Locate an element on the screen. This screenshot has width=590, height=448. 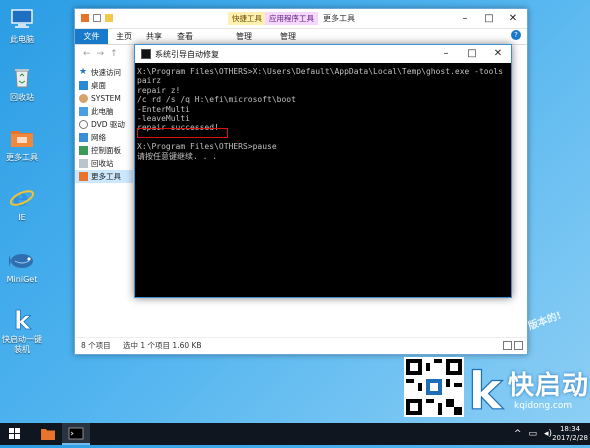
more-tools-icon is located at coordinates (22, 137).